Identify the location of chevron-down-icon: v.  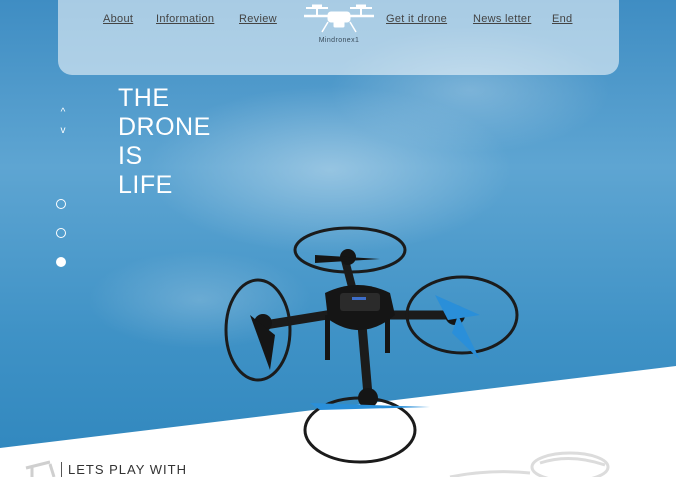
(63, 131).